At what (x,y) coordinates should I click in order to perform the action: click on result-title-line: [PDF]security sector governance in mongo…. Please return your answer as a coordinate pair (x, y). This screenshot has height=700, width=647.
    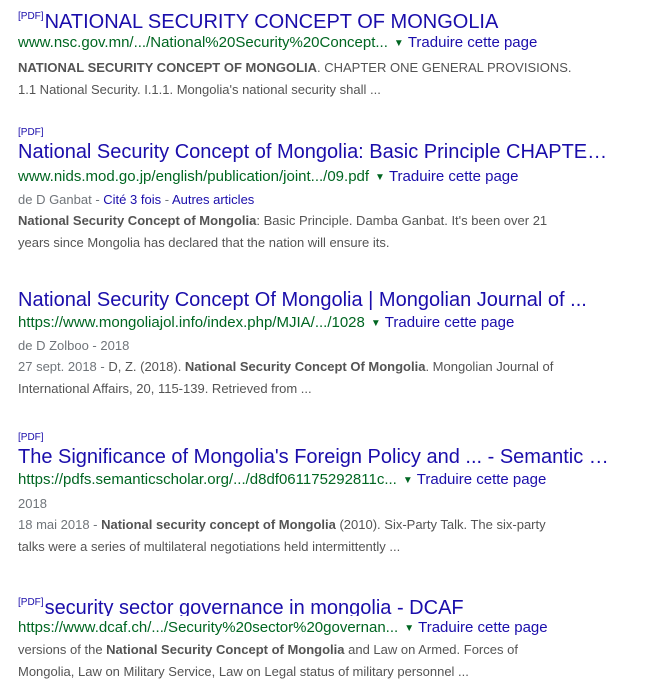
    Looking at the image, I should click on (328, 603).